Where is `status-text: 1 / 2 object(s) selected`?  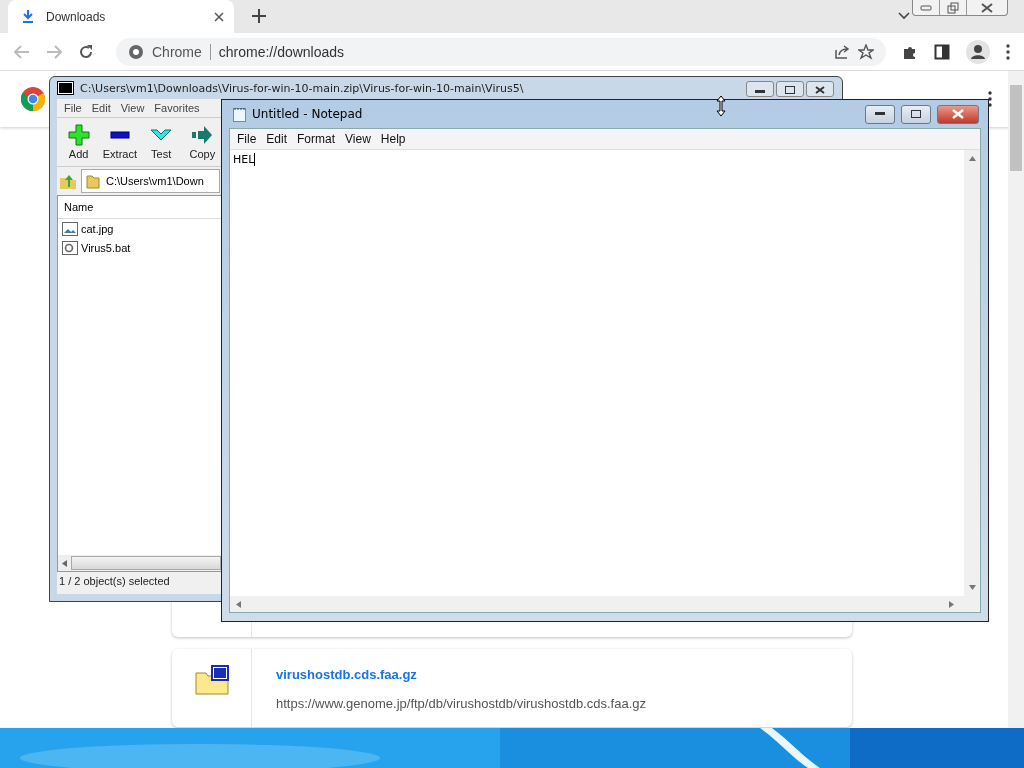 status-text: 1 / 2 object(s) selected is located at coordinates (114, 581).